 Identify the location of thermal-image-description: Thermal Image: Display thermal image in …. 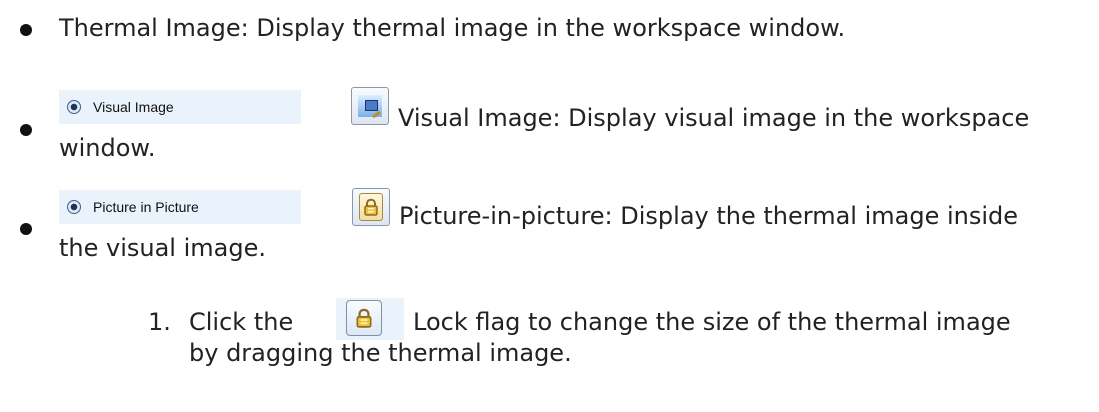
(452, 28).